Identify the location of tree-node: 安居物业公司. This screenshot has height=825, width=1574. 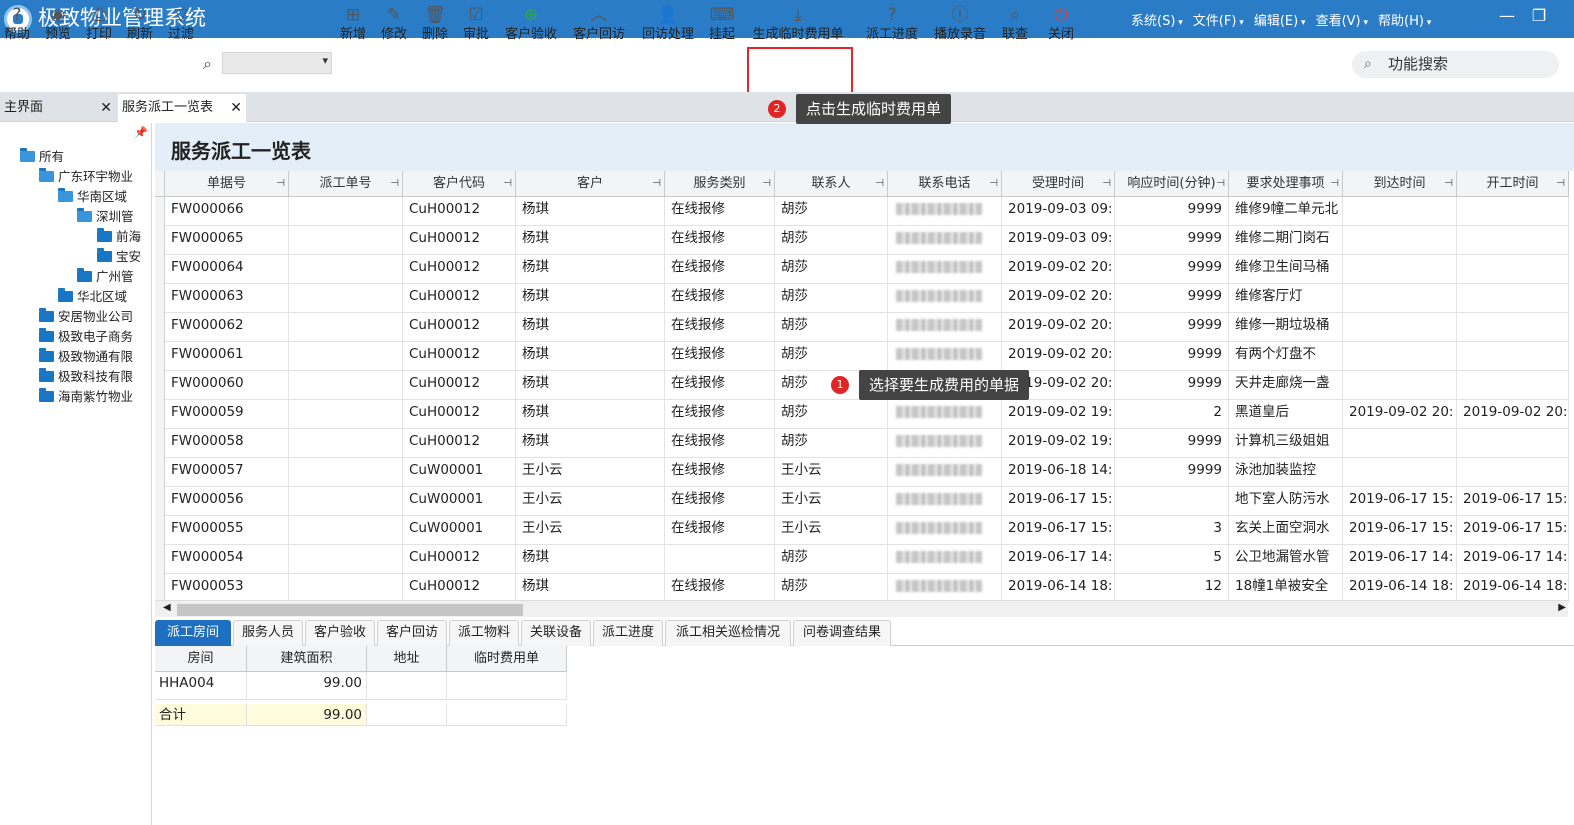
(86, 317).